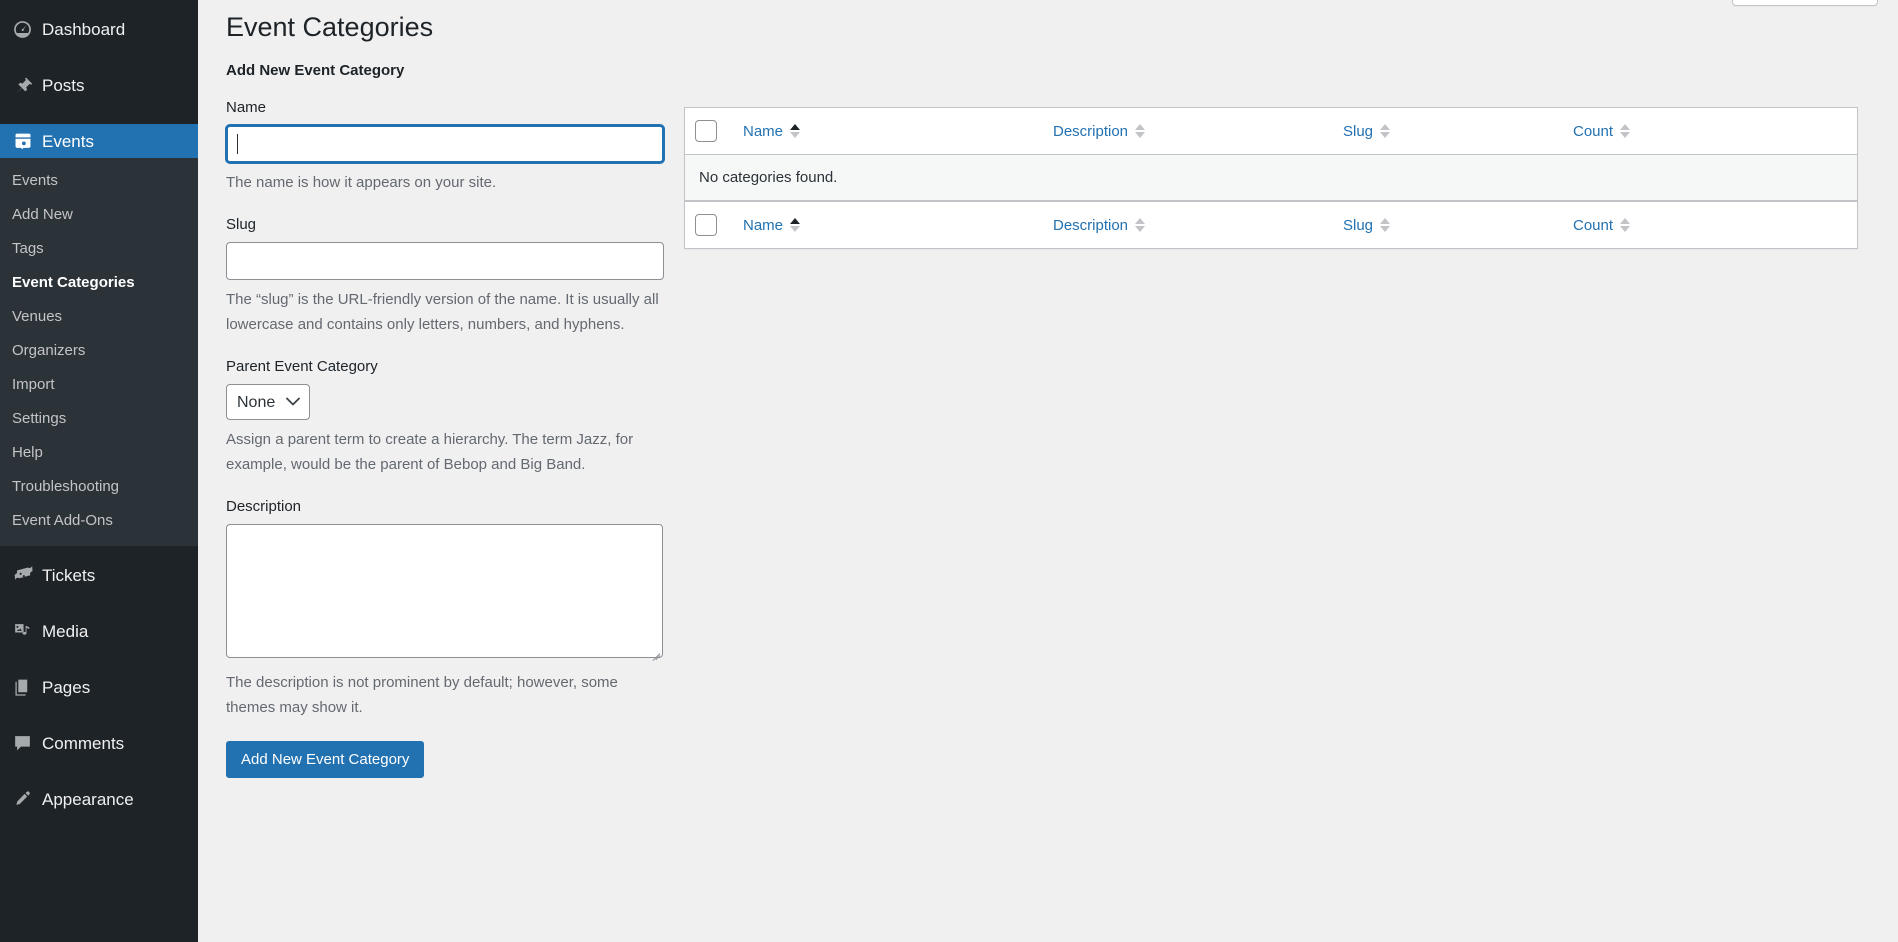 Image resolution: width=1898 pixels, height=942 pixels. I want to click on ticket-icon, so click(27, 575).